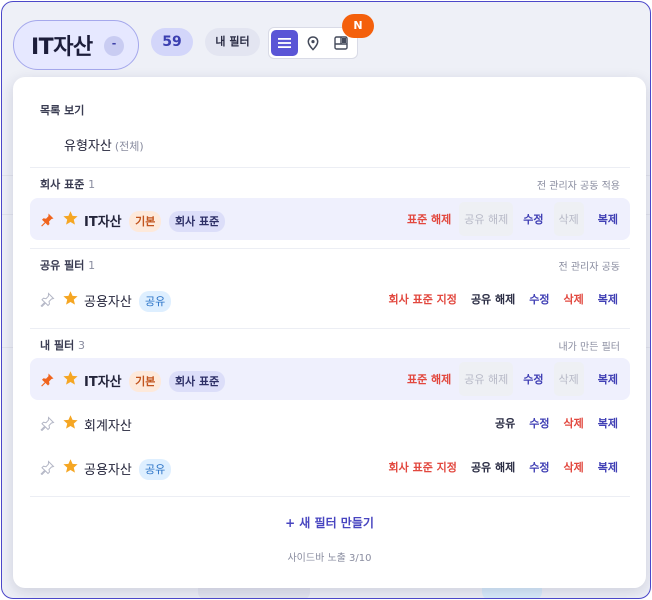  I want to click on section-count: 3, so click(82, 345).